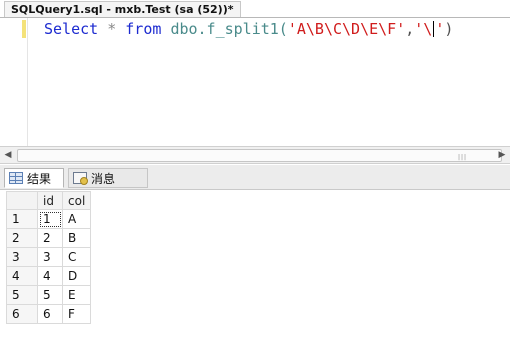 This screenshot has height=342, width=510. I want to click on keyword-from: from, so click(143, 29).